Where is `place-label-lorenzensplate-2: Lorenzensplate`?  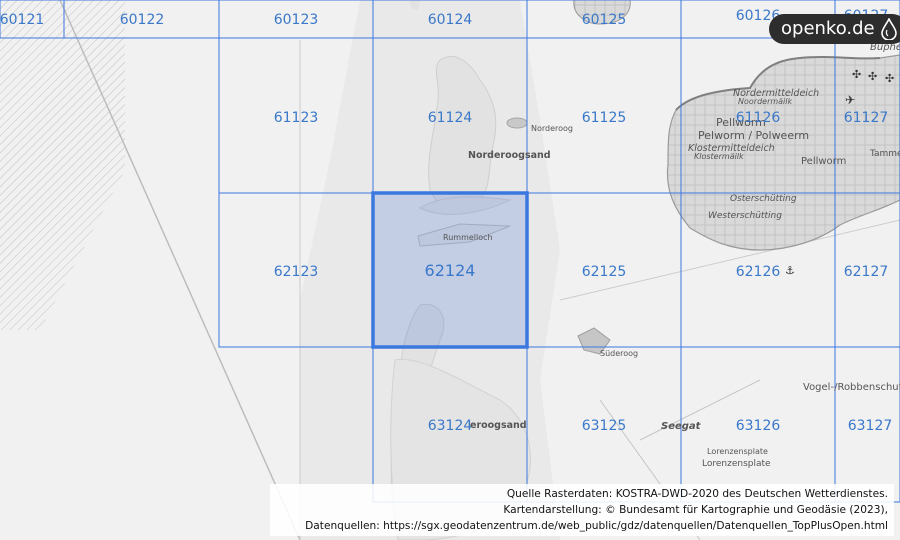 place-label-lorenzensplate-2: Lorenzensplate is located at coordinates (736, 464).